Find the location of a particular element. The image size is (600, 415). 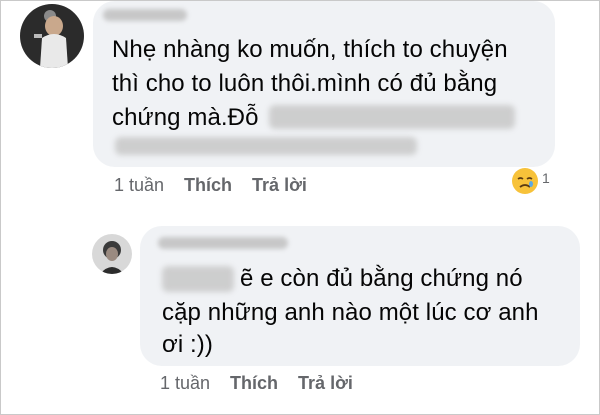

crying-face-icon is located at coordinates (525, 182).